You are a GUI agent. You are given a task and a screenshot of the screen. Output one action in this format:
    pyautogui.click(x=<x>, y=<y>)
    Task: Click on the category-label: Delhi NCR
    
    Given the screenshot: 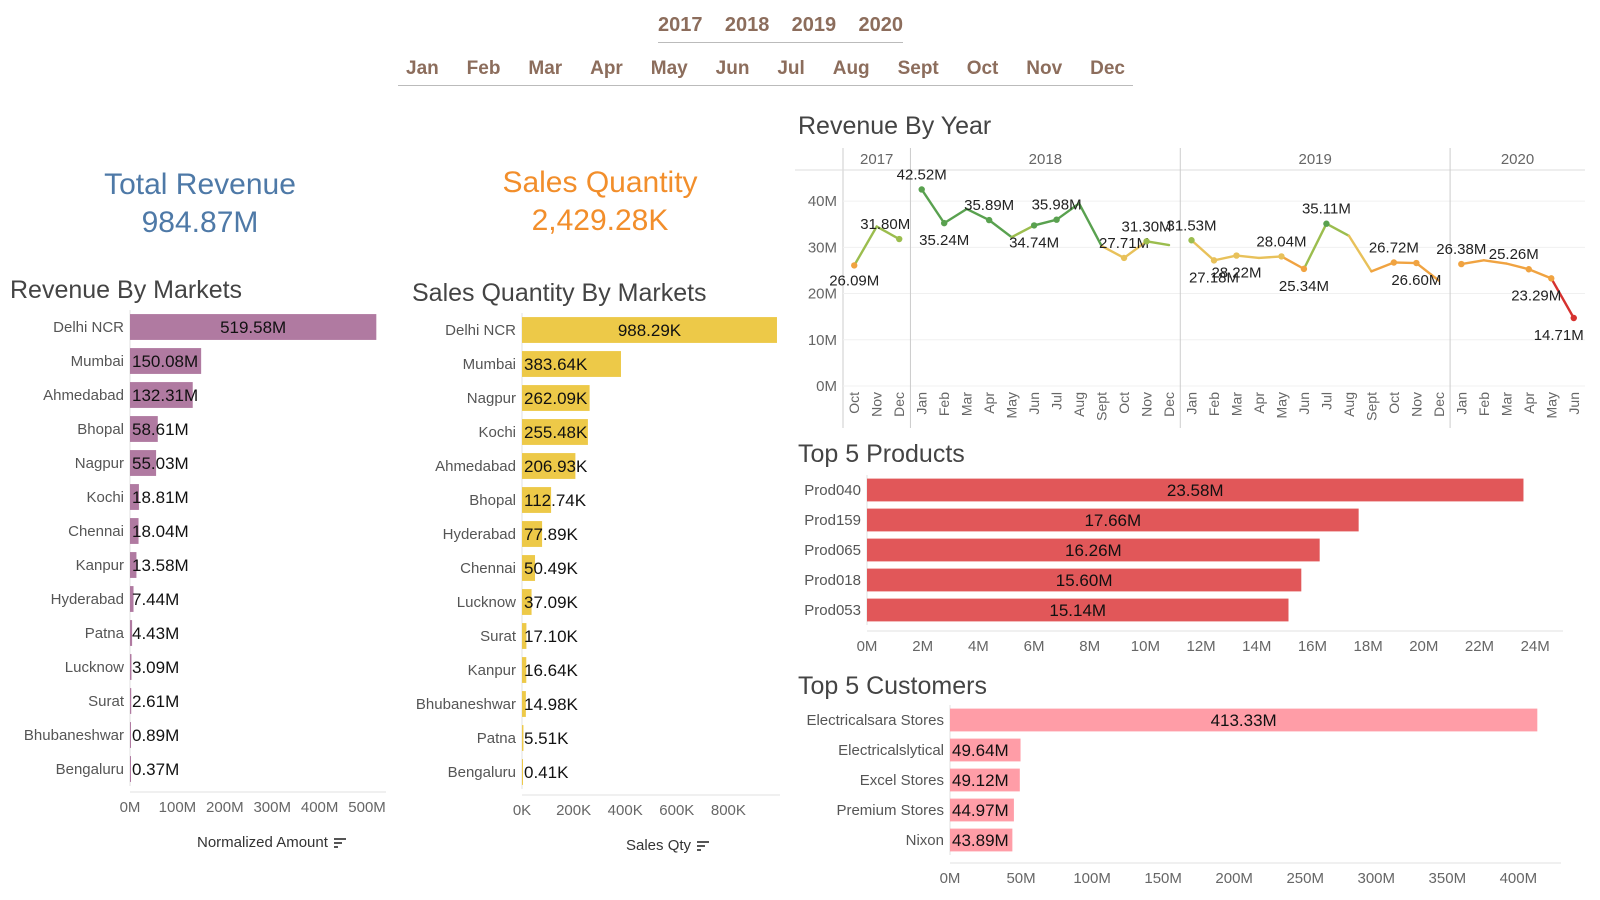 What is the action you would take?
    pyautogui.click(x=88, y=327)
    